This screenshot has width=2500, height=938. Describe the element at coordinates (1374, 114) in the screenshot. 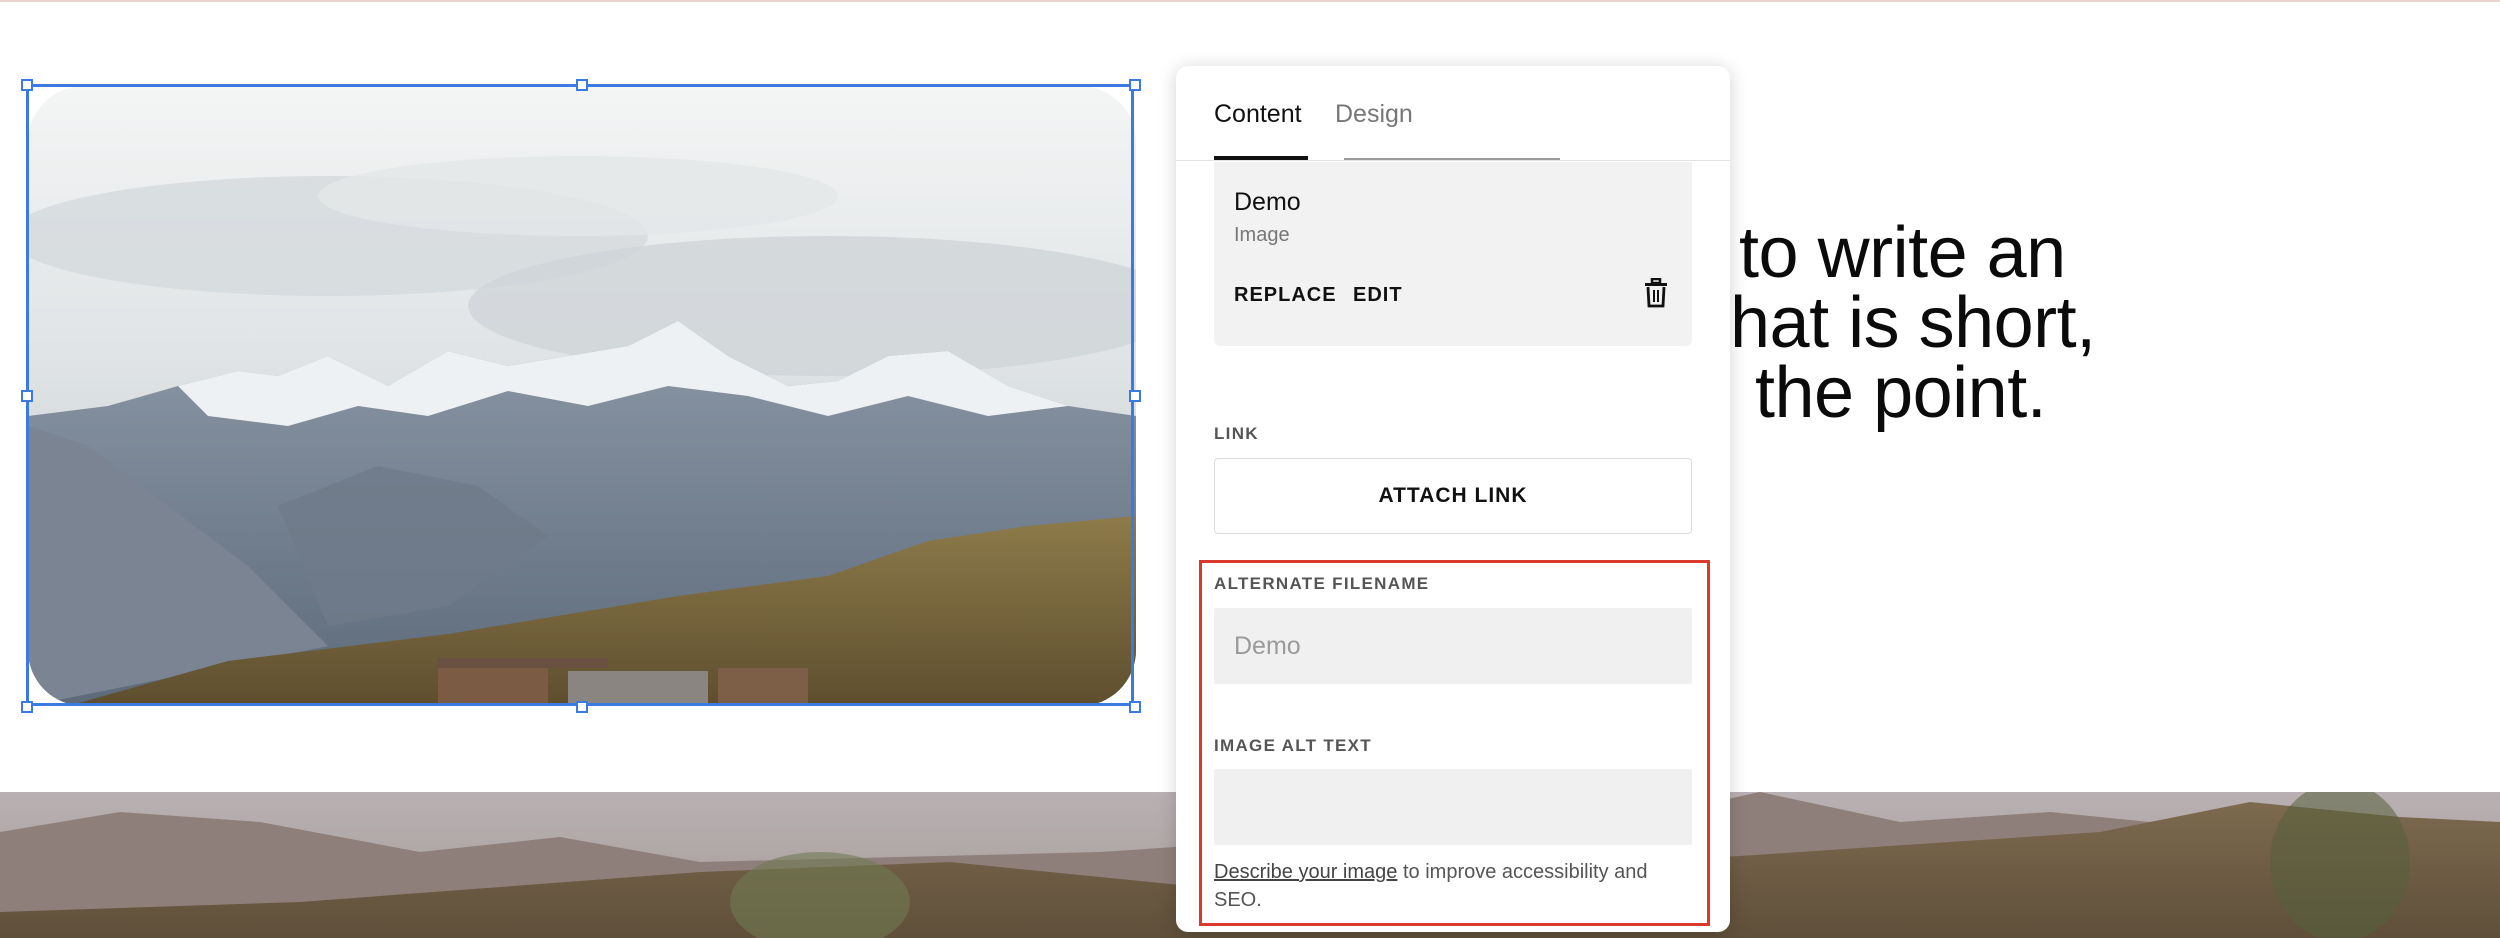

I see `tab-design: Design` at that location.